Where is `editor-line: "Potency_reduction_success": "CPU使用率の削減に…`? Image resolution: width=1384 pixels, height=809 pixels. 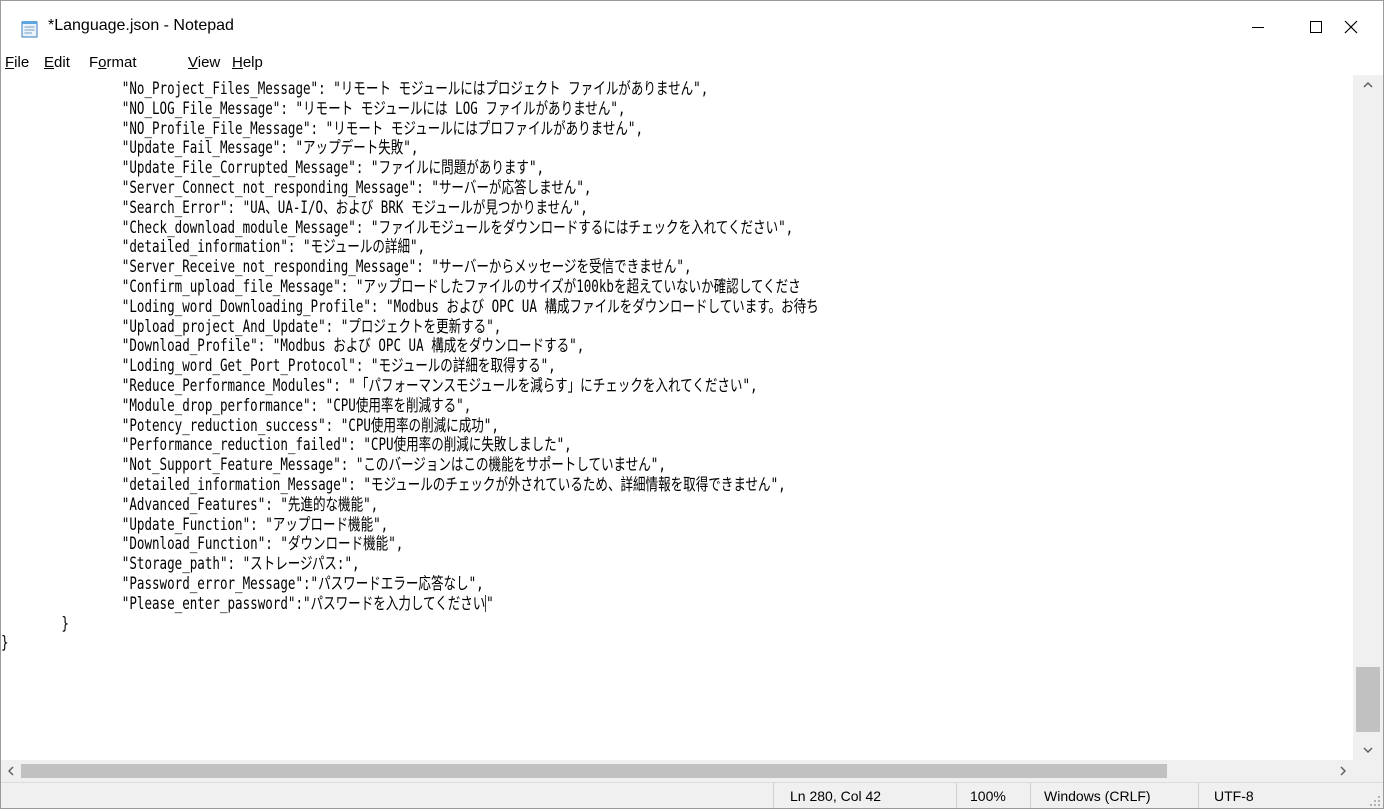 editor-line: "Potency_reduction_success": "CPU使用率の削減に… is located at coordinates (250, 425).